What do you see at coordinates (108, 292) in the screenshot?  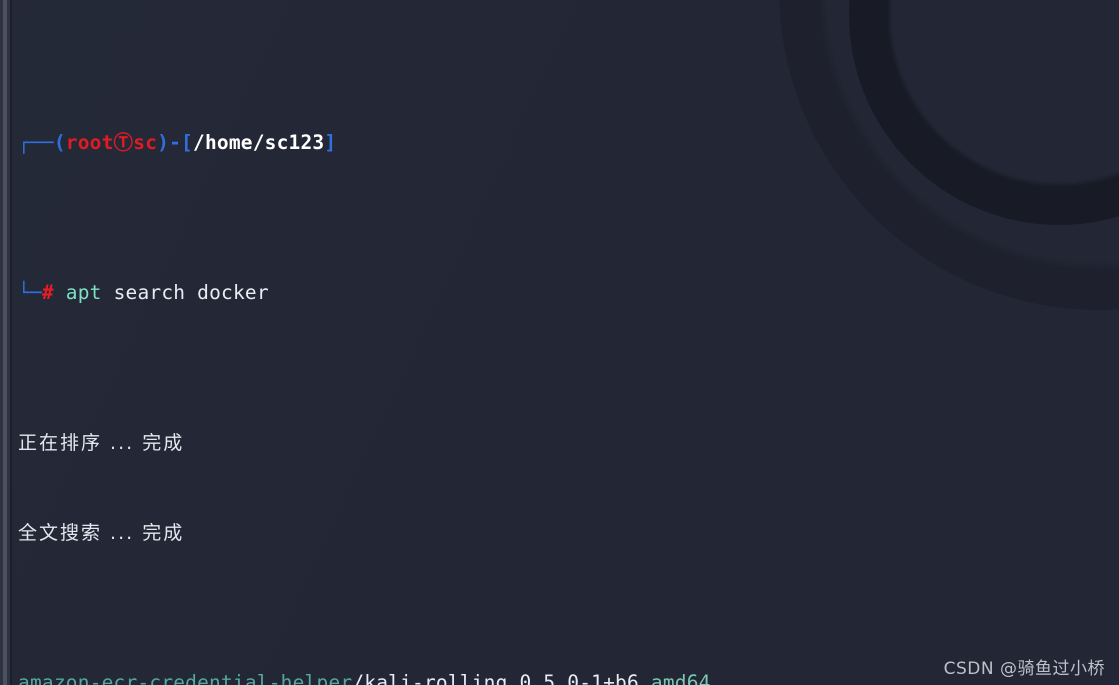 I see `command-space` at bounding box center [108, 292].